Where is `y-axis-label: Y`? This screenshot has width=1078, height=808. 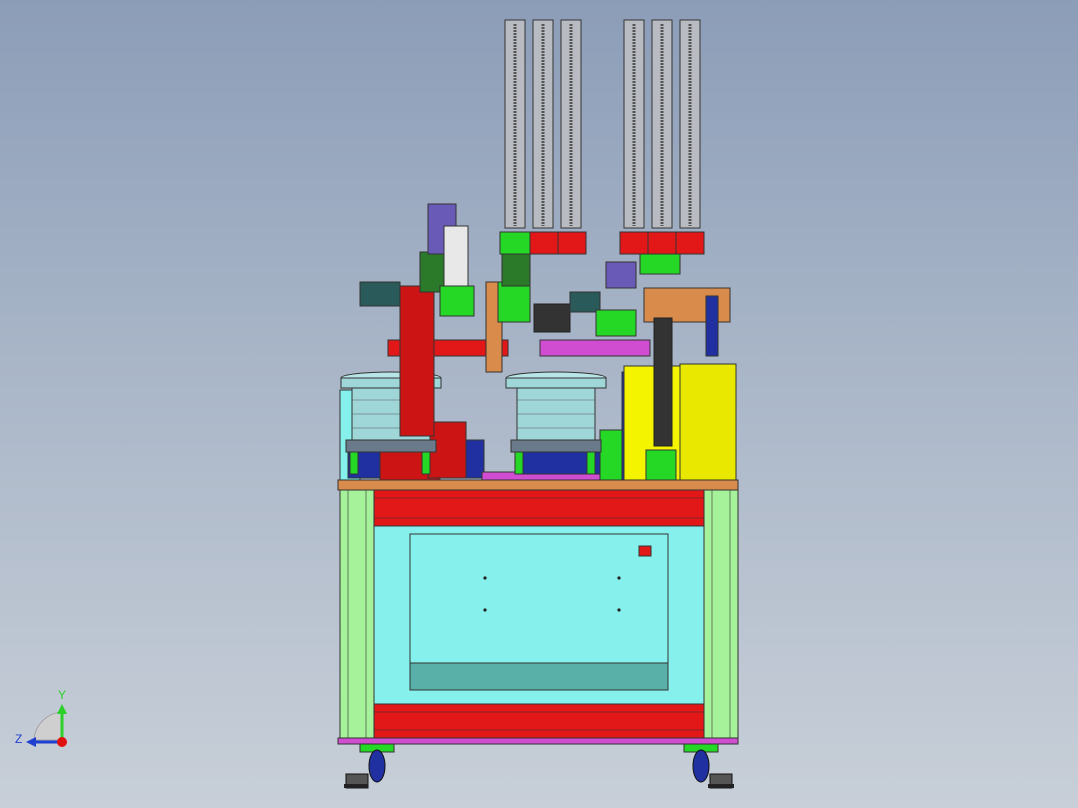
y-axis-label: Y is located at coordinates (62, 695).